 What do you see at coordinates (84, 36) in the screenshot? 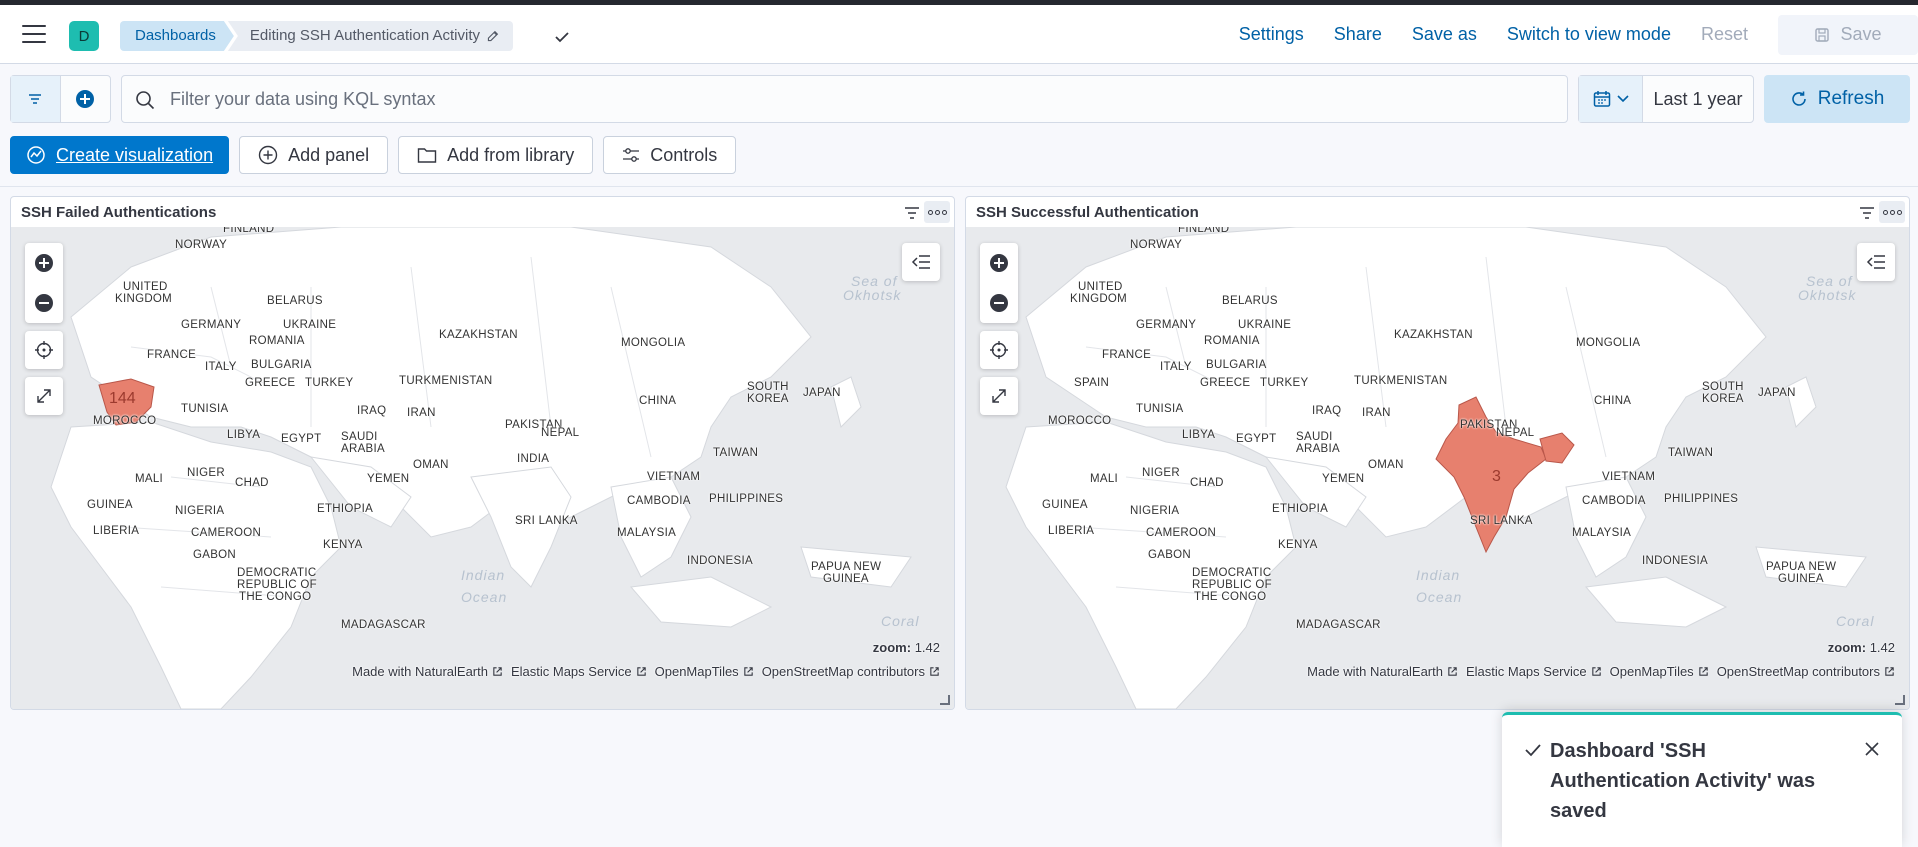
I see `space-avatar: D` at bounding box center [84, 36].